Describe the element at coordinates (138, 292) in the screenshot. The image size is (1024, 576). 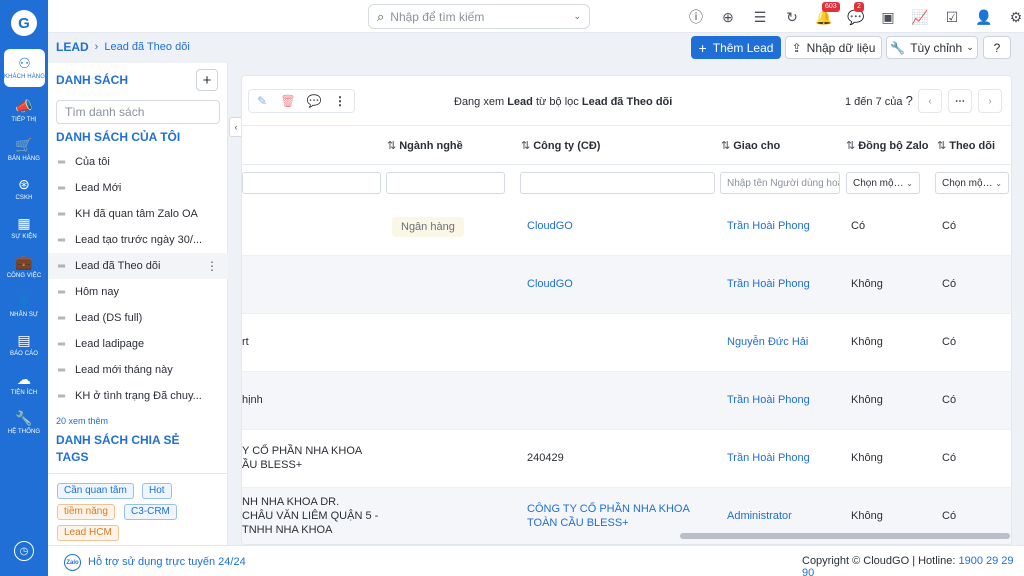
I see `list-item: ═ Hôm nay` at that location.